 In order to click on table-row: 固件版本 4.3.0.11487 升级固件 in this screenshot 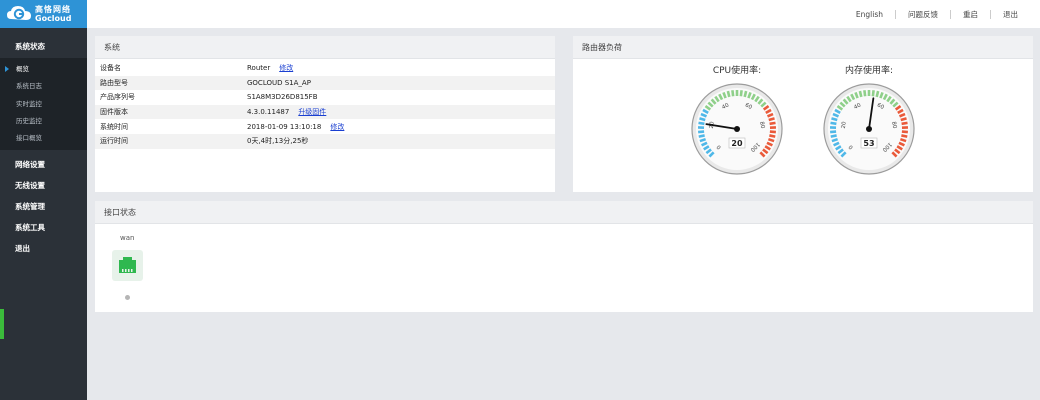, I will do `click(325, 112)`.